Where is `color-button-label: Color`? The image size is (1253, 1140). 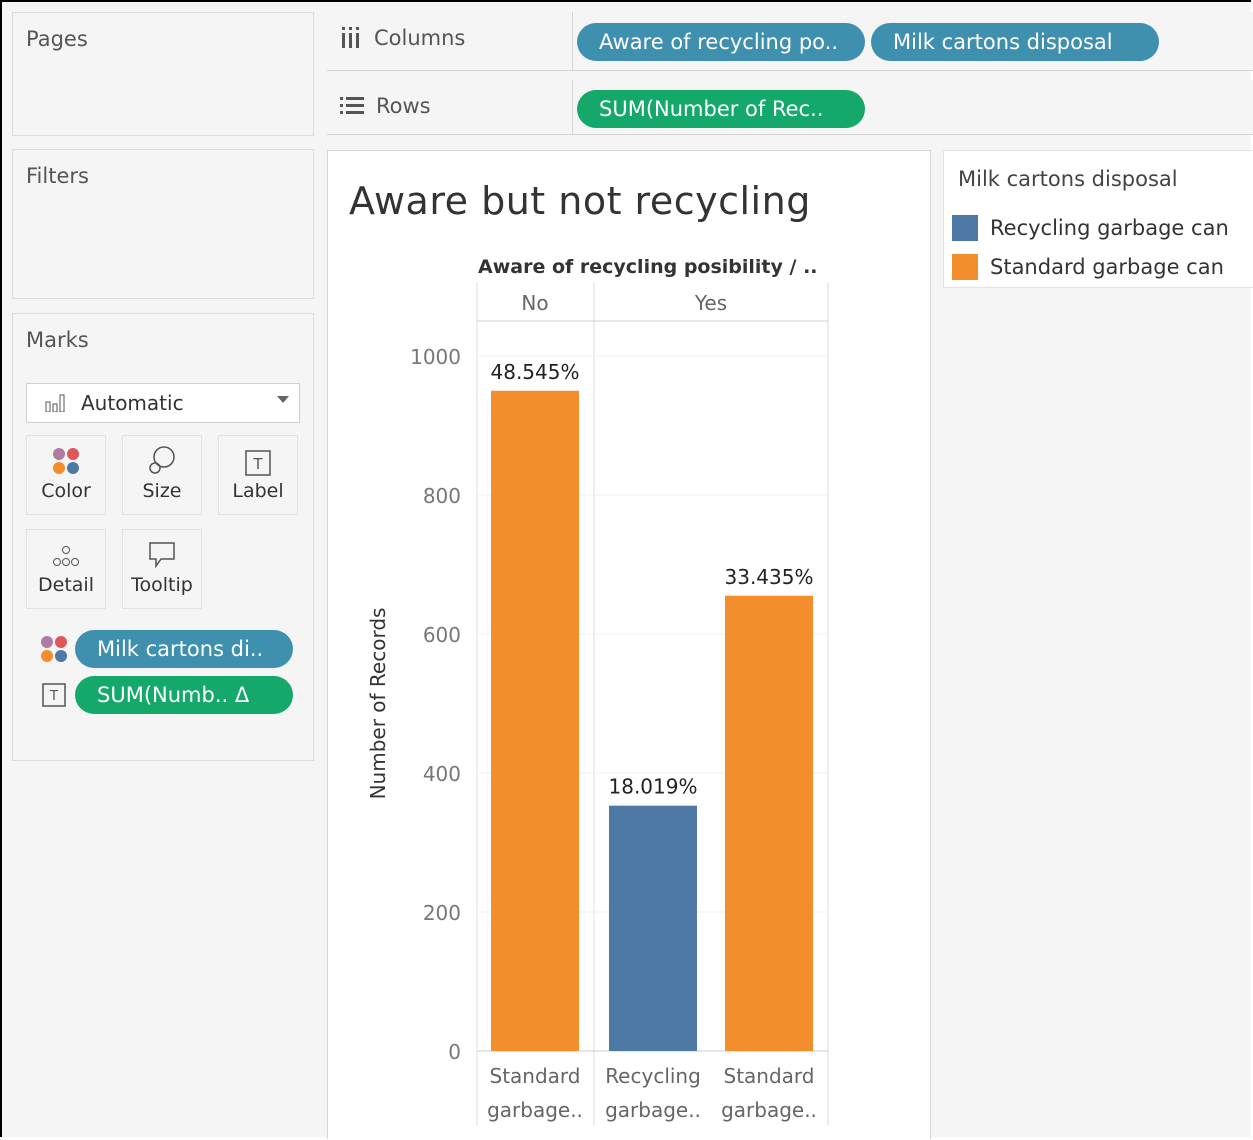 color-button-label: Color is located at coordinates (66, 491).